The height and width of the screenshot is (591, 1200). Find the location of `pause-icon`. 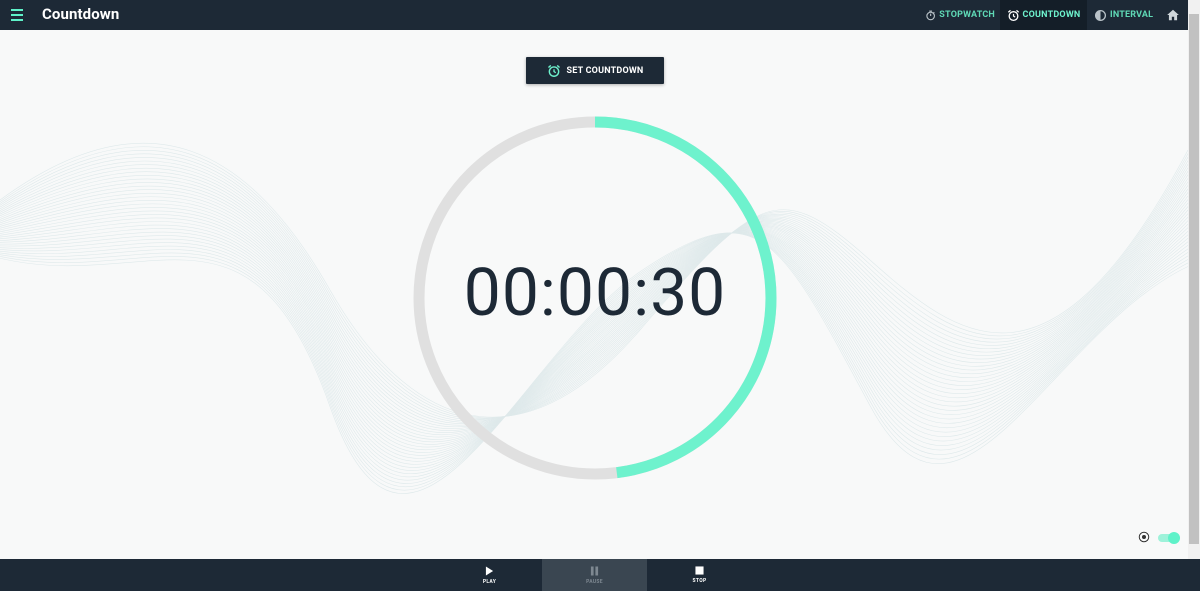

pause-icon is located at coordinates (594, 570).